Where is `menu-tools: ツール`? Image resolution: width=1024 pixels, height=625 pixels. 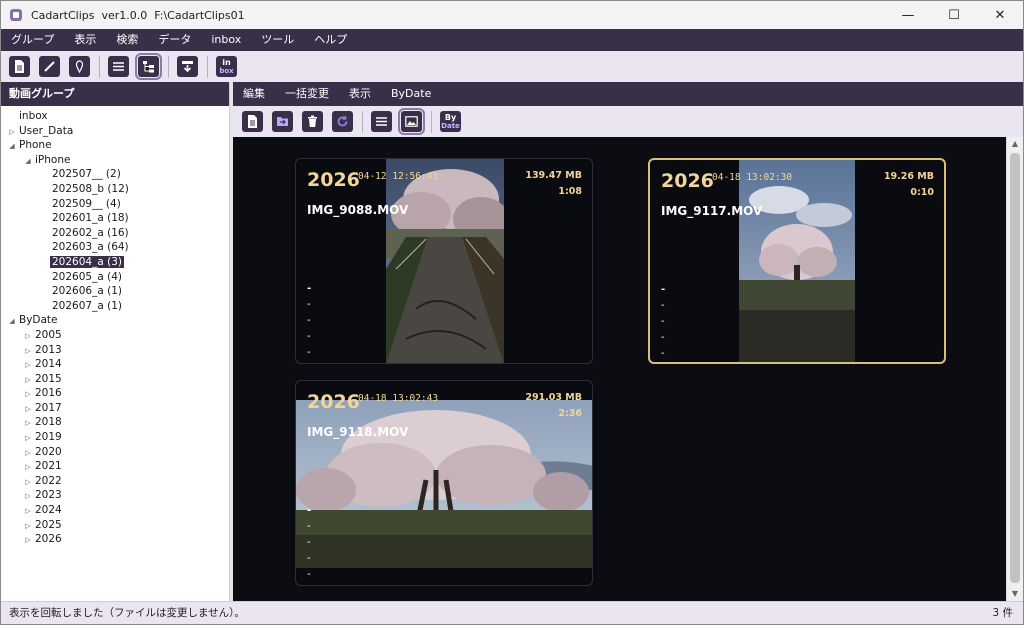 menu-tools: ツール is located at coordinates (277, 40).